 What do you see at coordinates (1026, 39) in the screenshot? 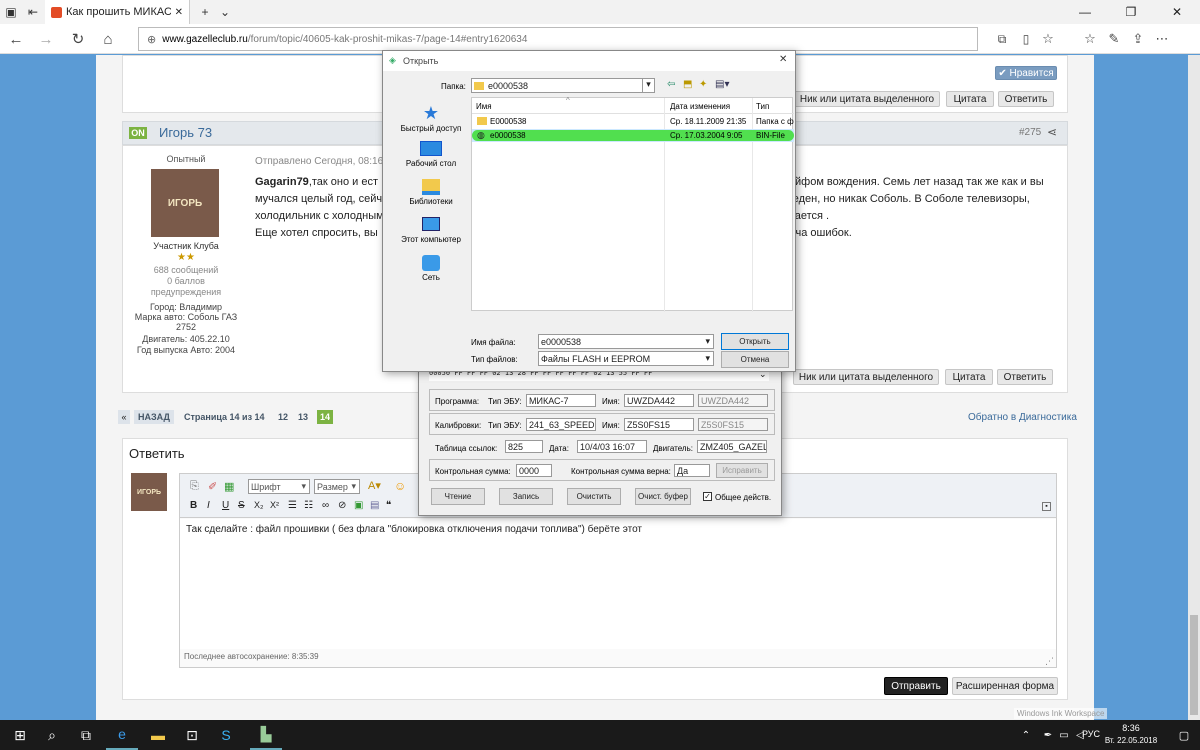
I see `reading-view-icon: ▯` at bounding box center [1026, 39].